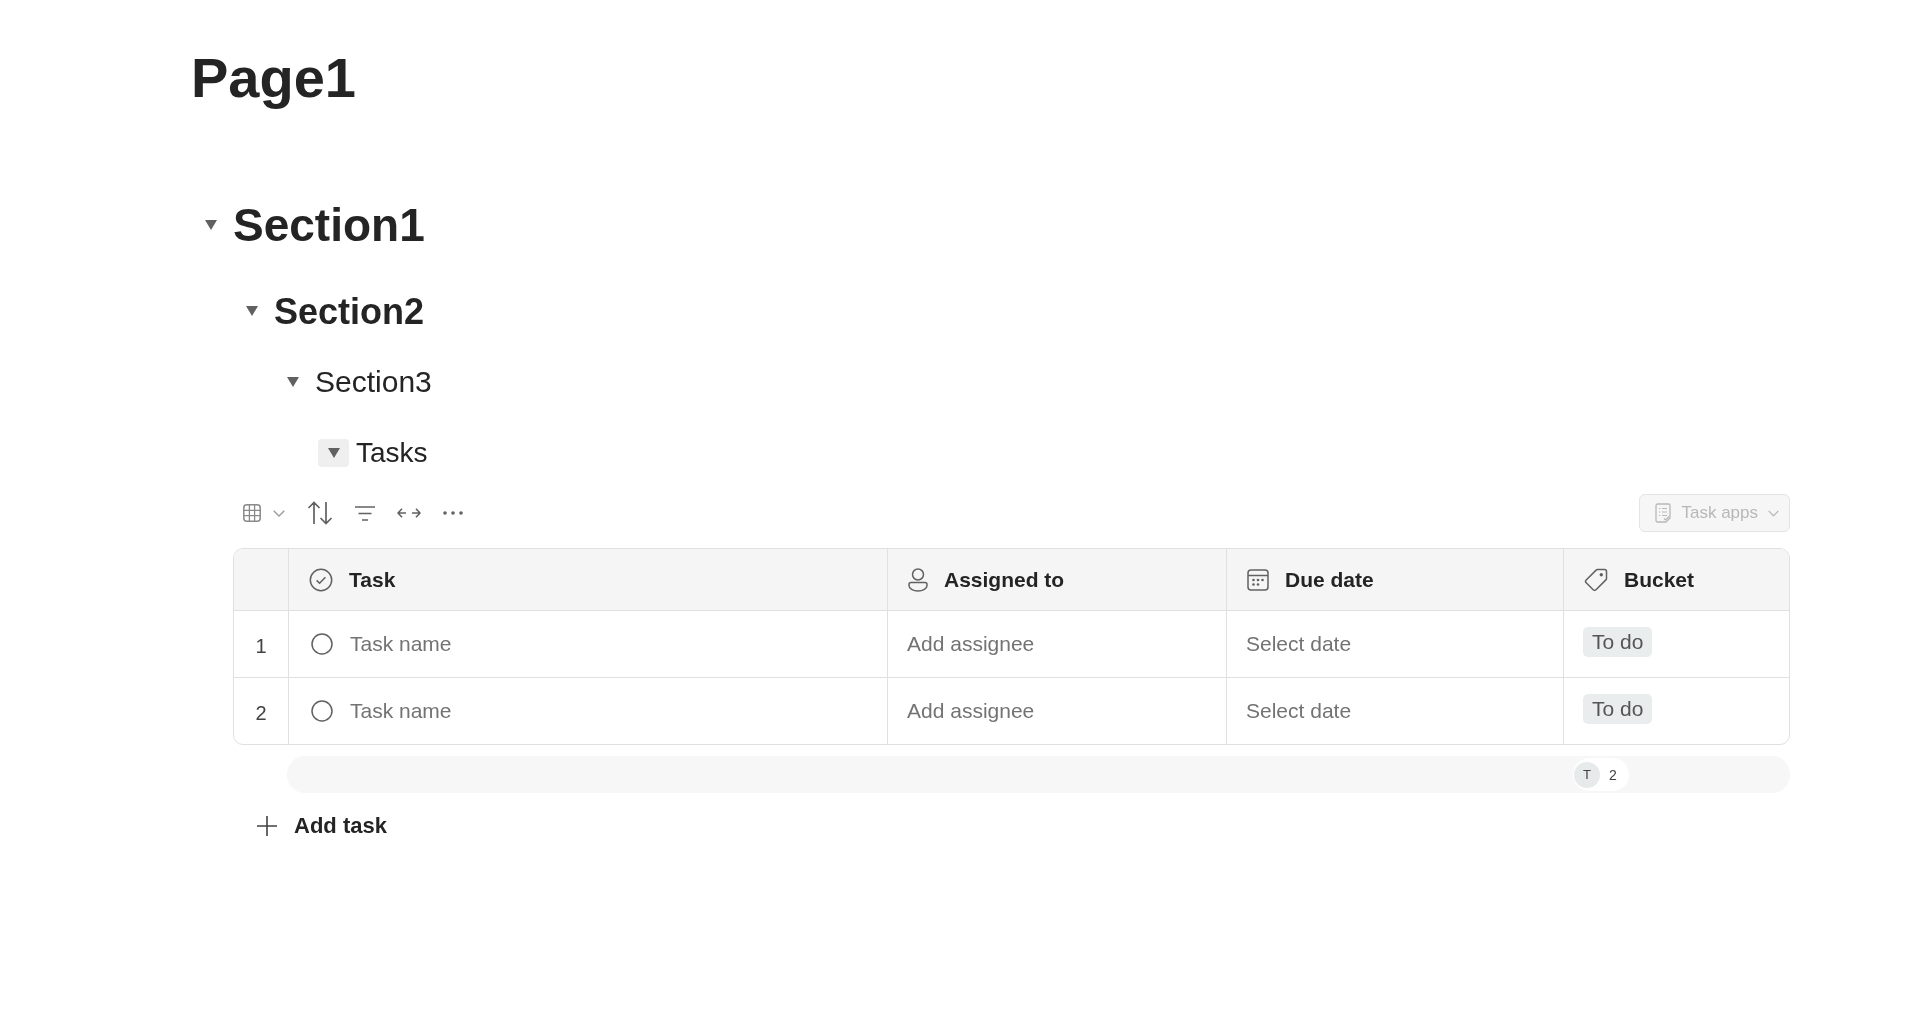  I want to click on row-number: 2, so click(261, 712).